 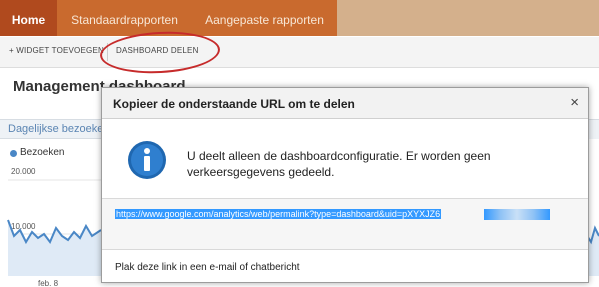 What do you see at coordinates (147, 160) in the screenshot?
I see `info-icon` at bounding box center [147, 160].